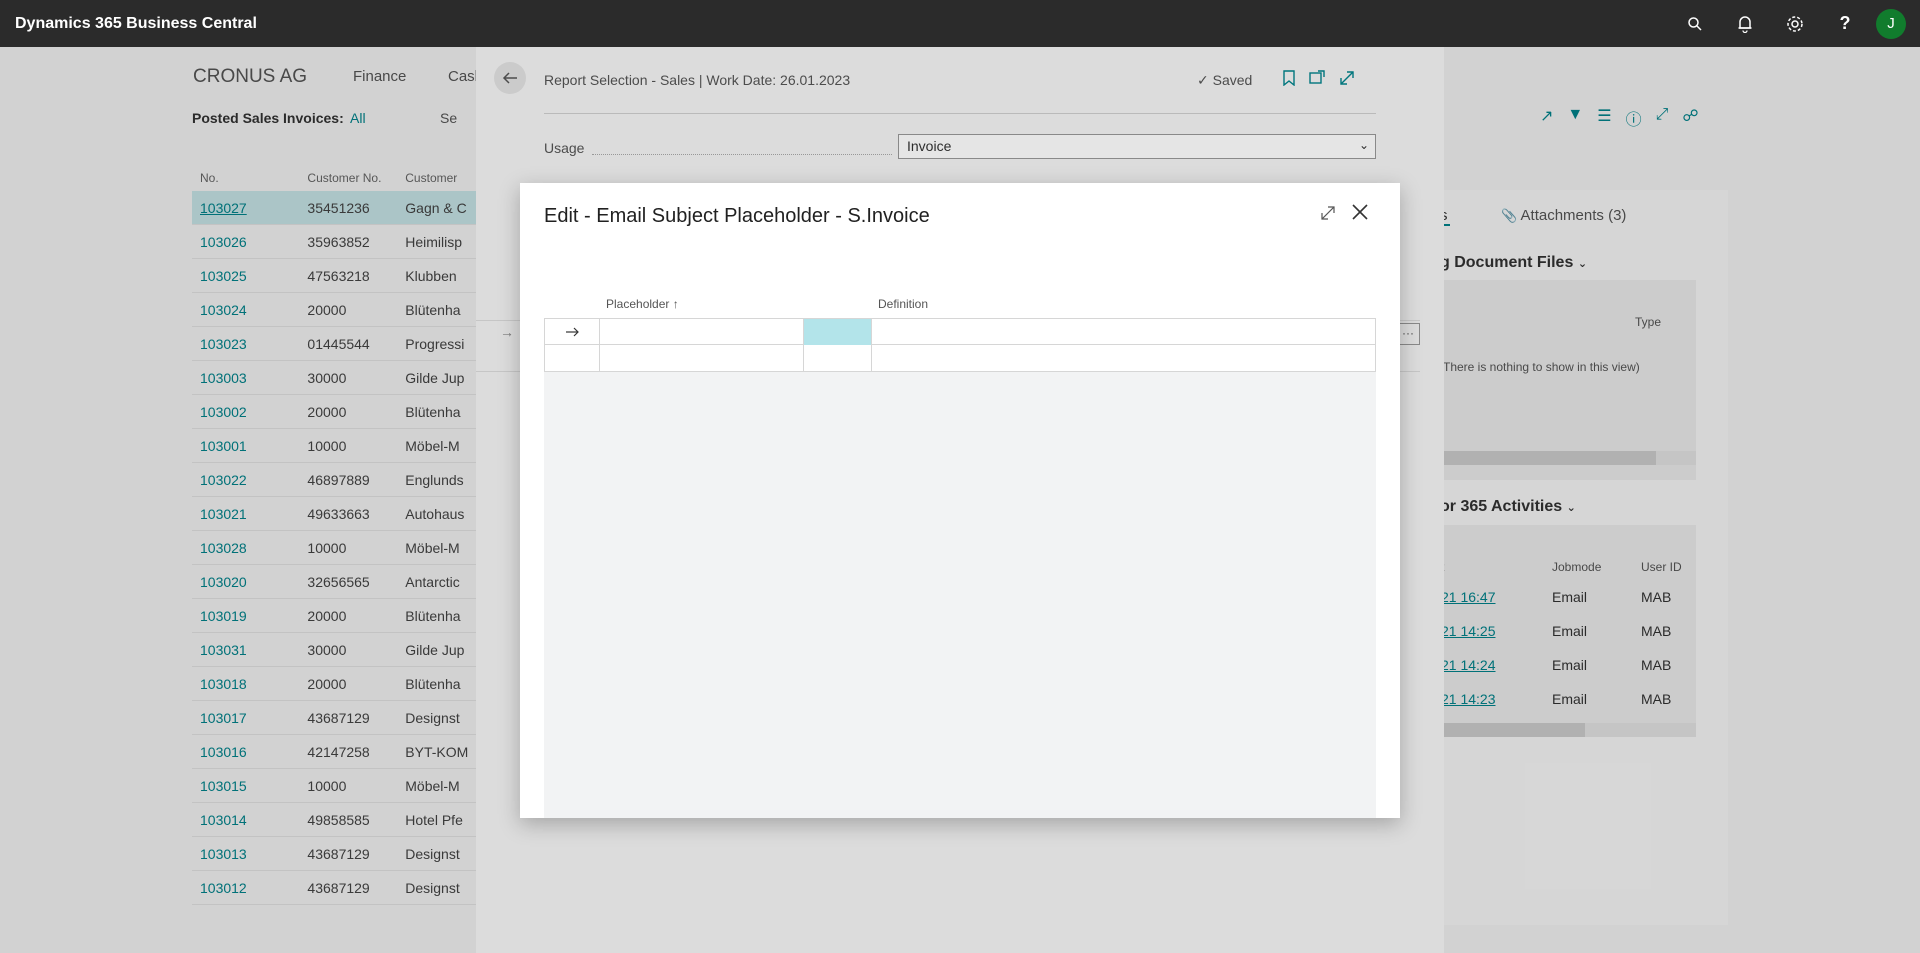  What do you see at coordinates (1845, 23) in the screenshot?
I see `help-icon: ?` at bounding box center [1845, 23].